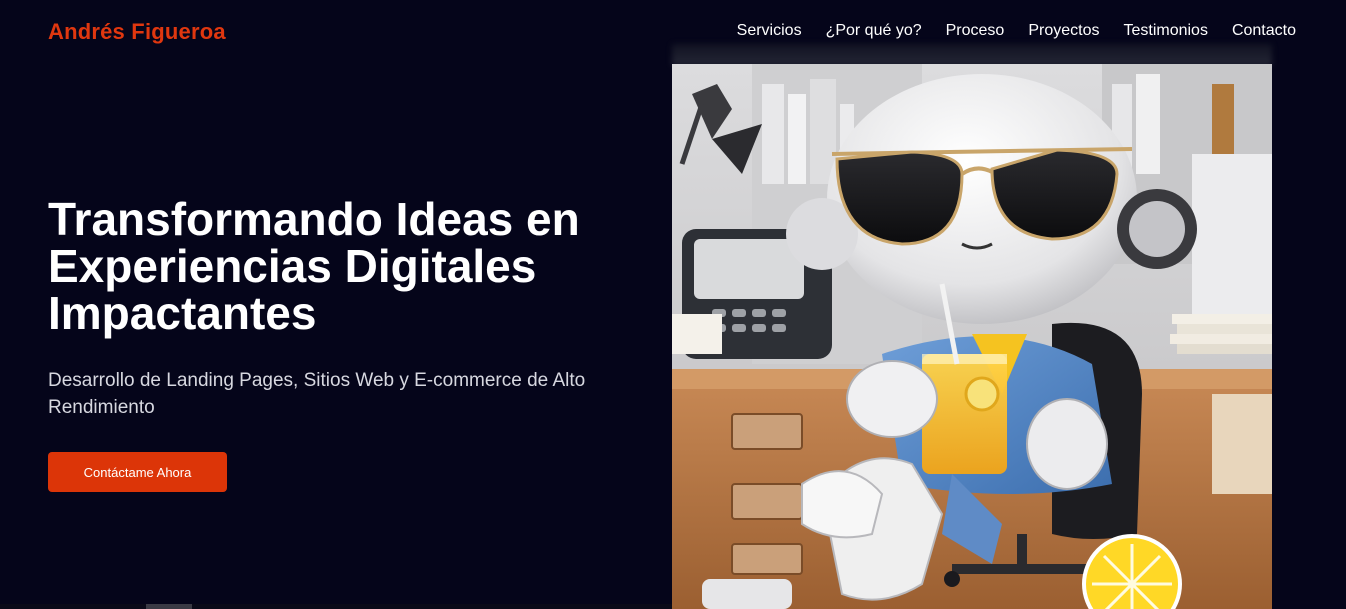  I want to click on contact-cta-button: Contáctame Ahora, so click(137, 472).